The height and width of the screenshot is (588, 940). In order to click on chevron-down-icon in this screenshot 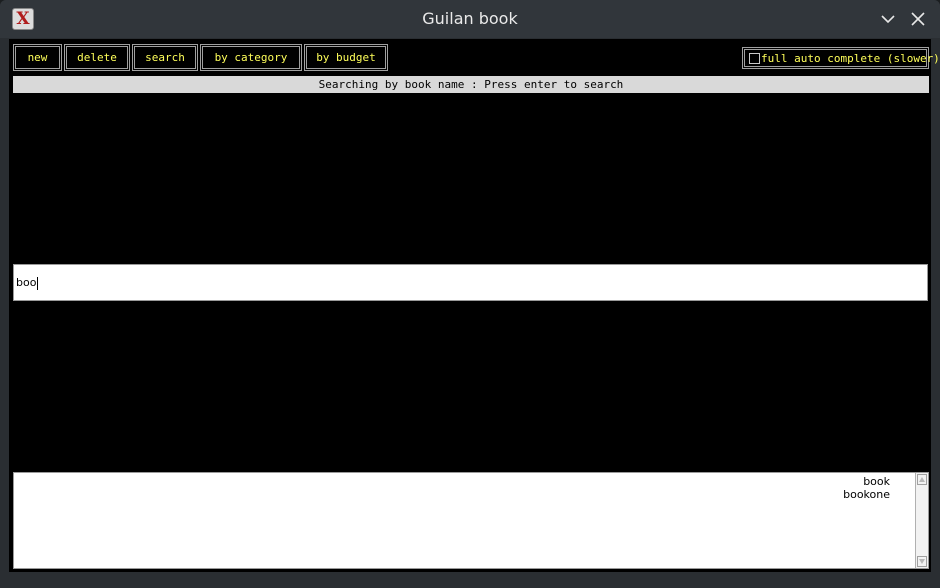, I will do `click(888, 19)`.